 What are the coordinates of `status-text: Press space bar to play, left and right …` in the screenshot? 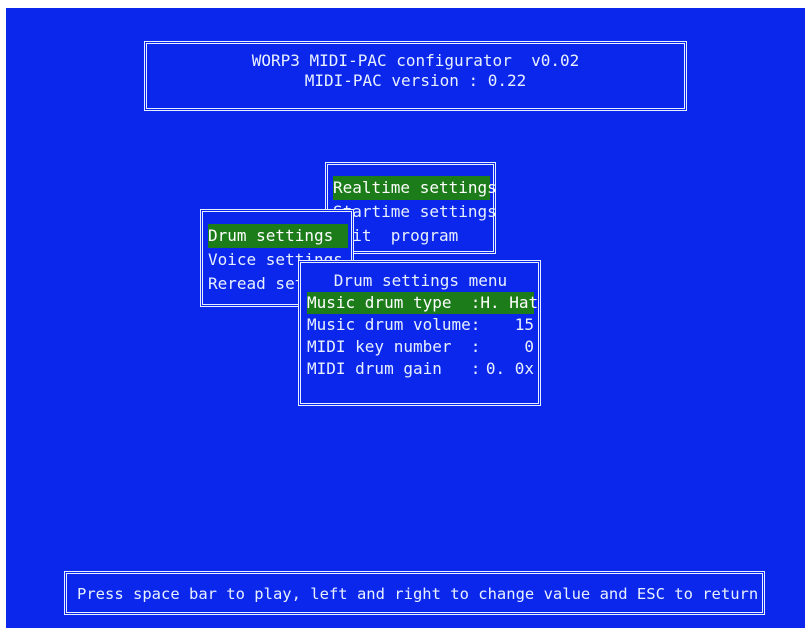 It's located at (418, 594).